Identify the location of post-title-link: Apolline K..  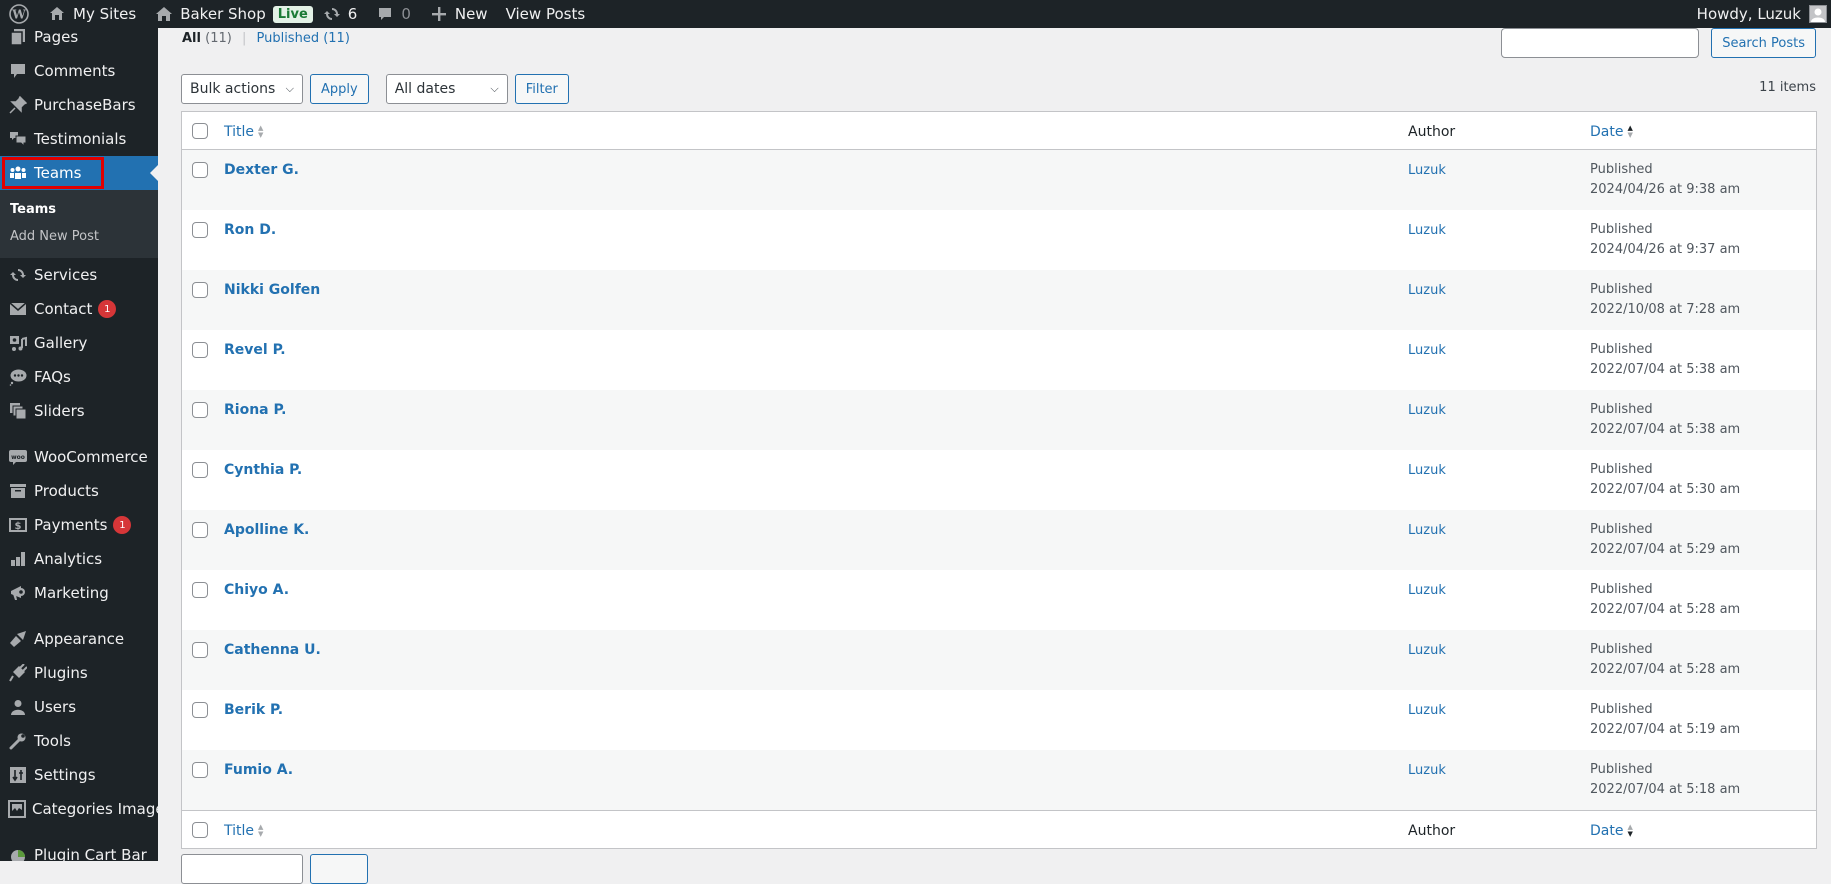
(266, 530).